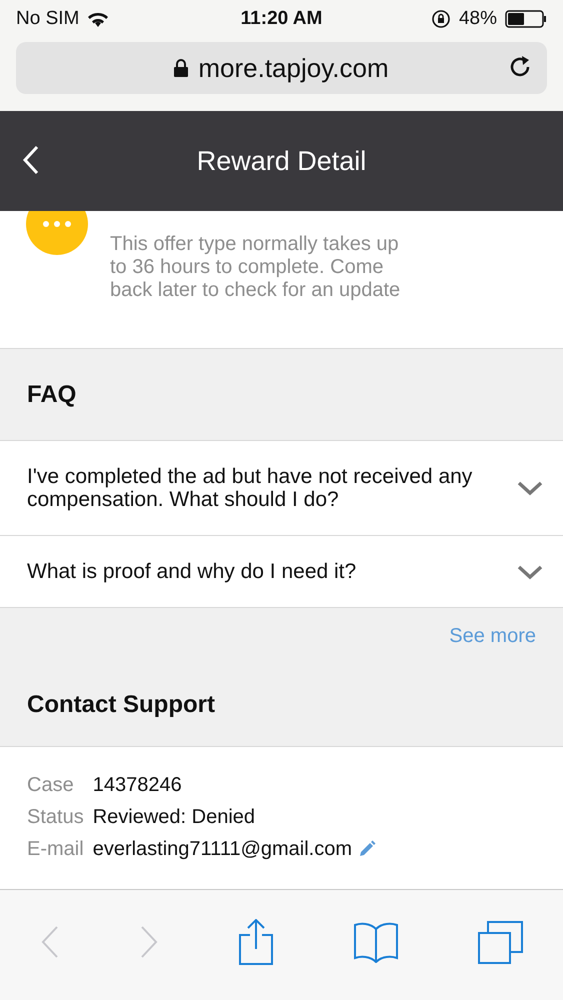 This screenshot has width=563, height=1000. I want to click on clock-time: 11:20 AM, so click(281, 19).